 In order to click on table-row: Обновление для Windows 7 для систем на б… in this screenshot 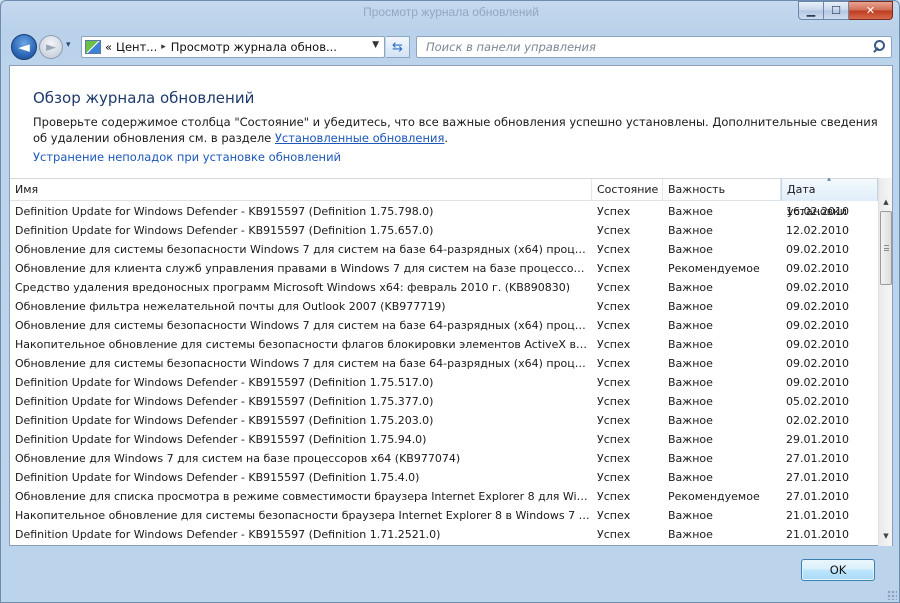, I will do `click(444, 459)`.